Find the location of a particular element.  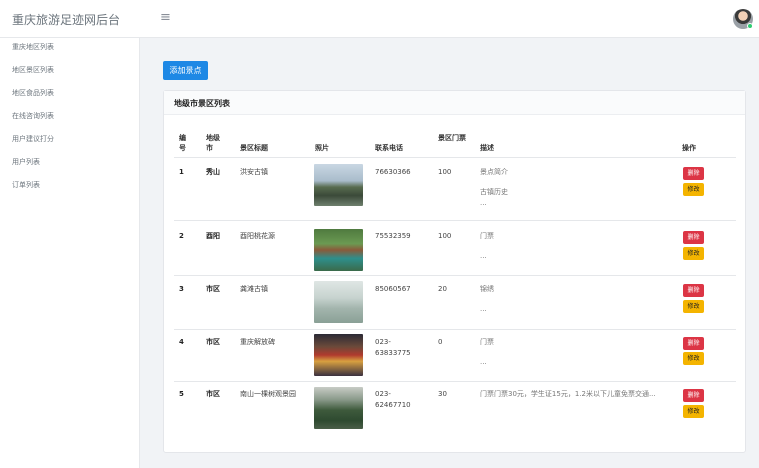

row-phone: 023-63833775 is located at coordinates (393, 347).